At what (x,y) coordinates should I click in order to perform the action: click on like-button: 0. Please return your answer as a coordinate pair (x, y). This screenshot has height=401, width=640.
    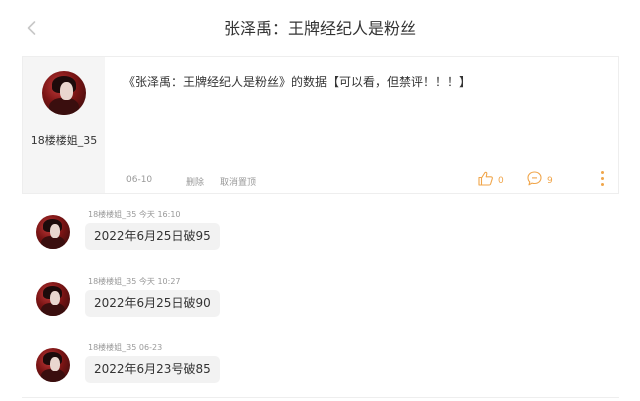
    Looking at the image, I should click on (490, 180).